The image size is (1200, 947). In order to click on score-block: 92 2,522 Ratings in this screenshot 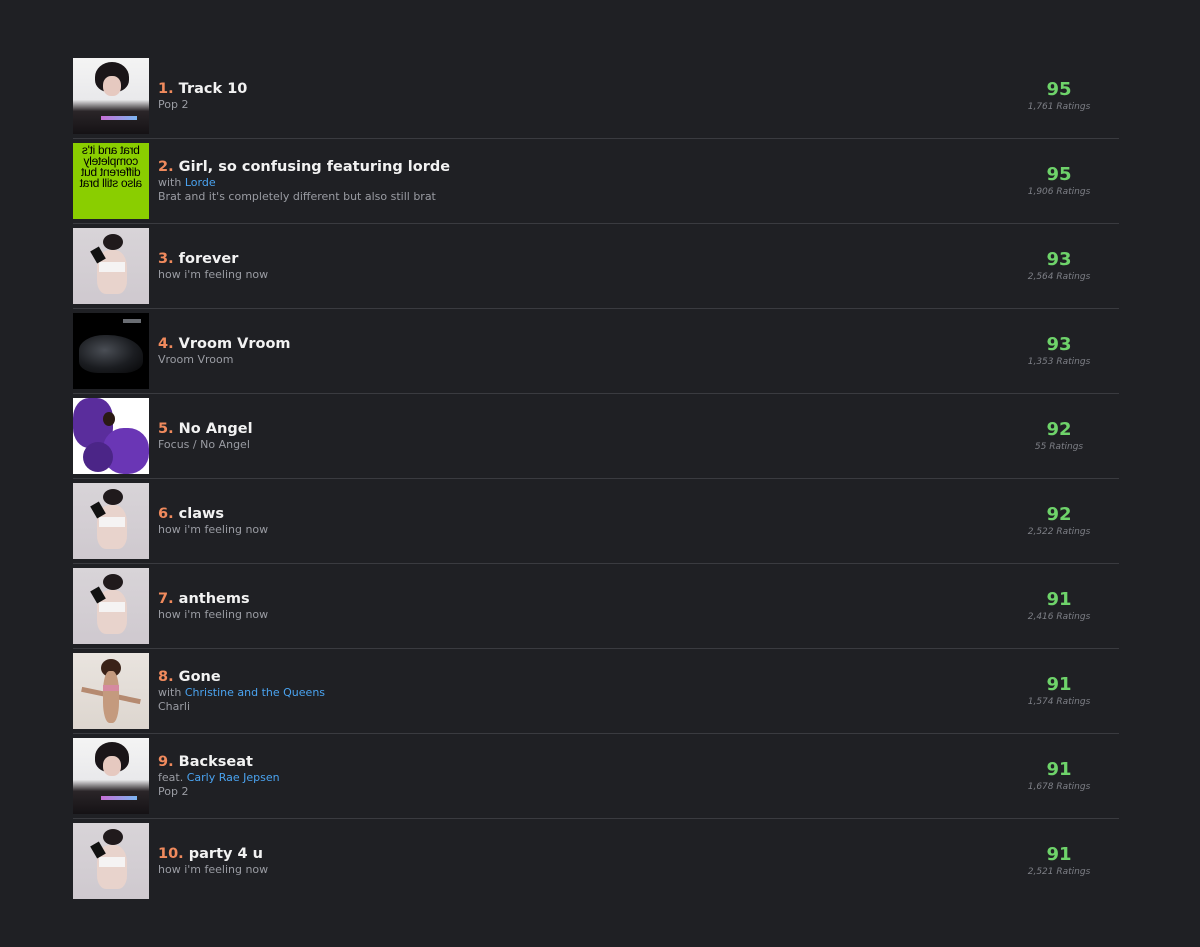, I will do `click(1059, 521)`.